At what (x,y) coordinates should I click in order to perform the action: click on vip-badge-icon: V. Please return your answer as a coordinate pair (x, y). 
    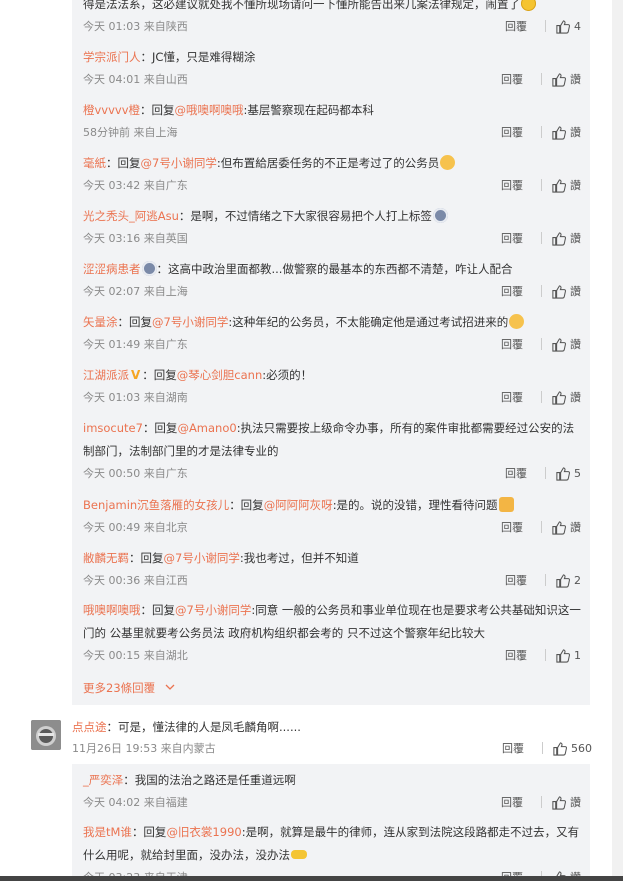
    Looking at the image, I should click on (136, 375).